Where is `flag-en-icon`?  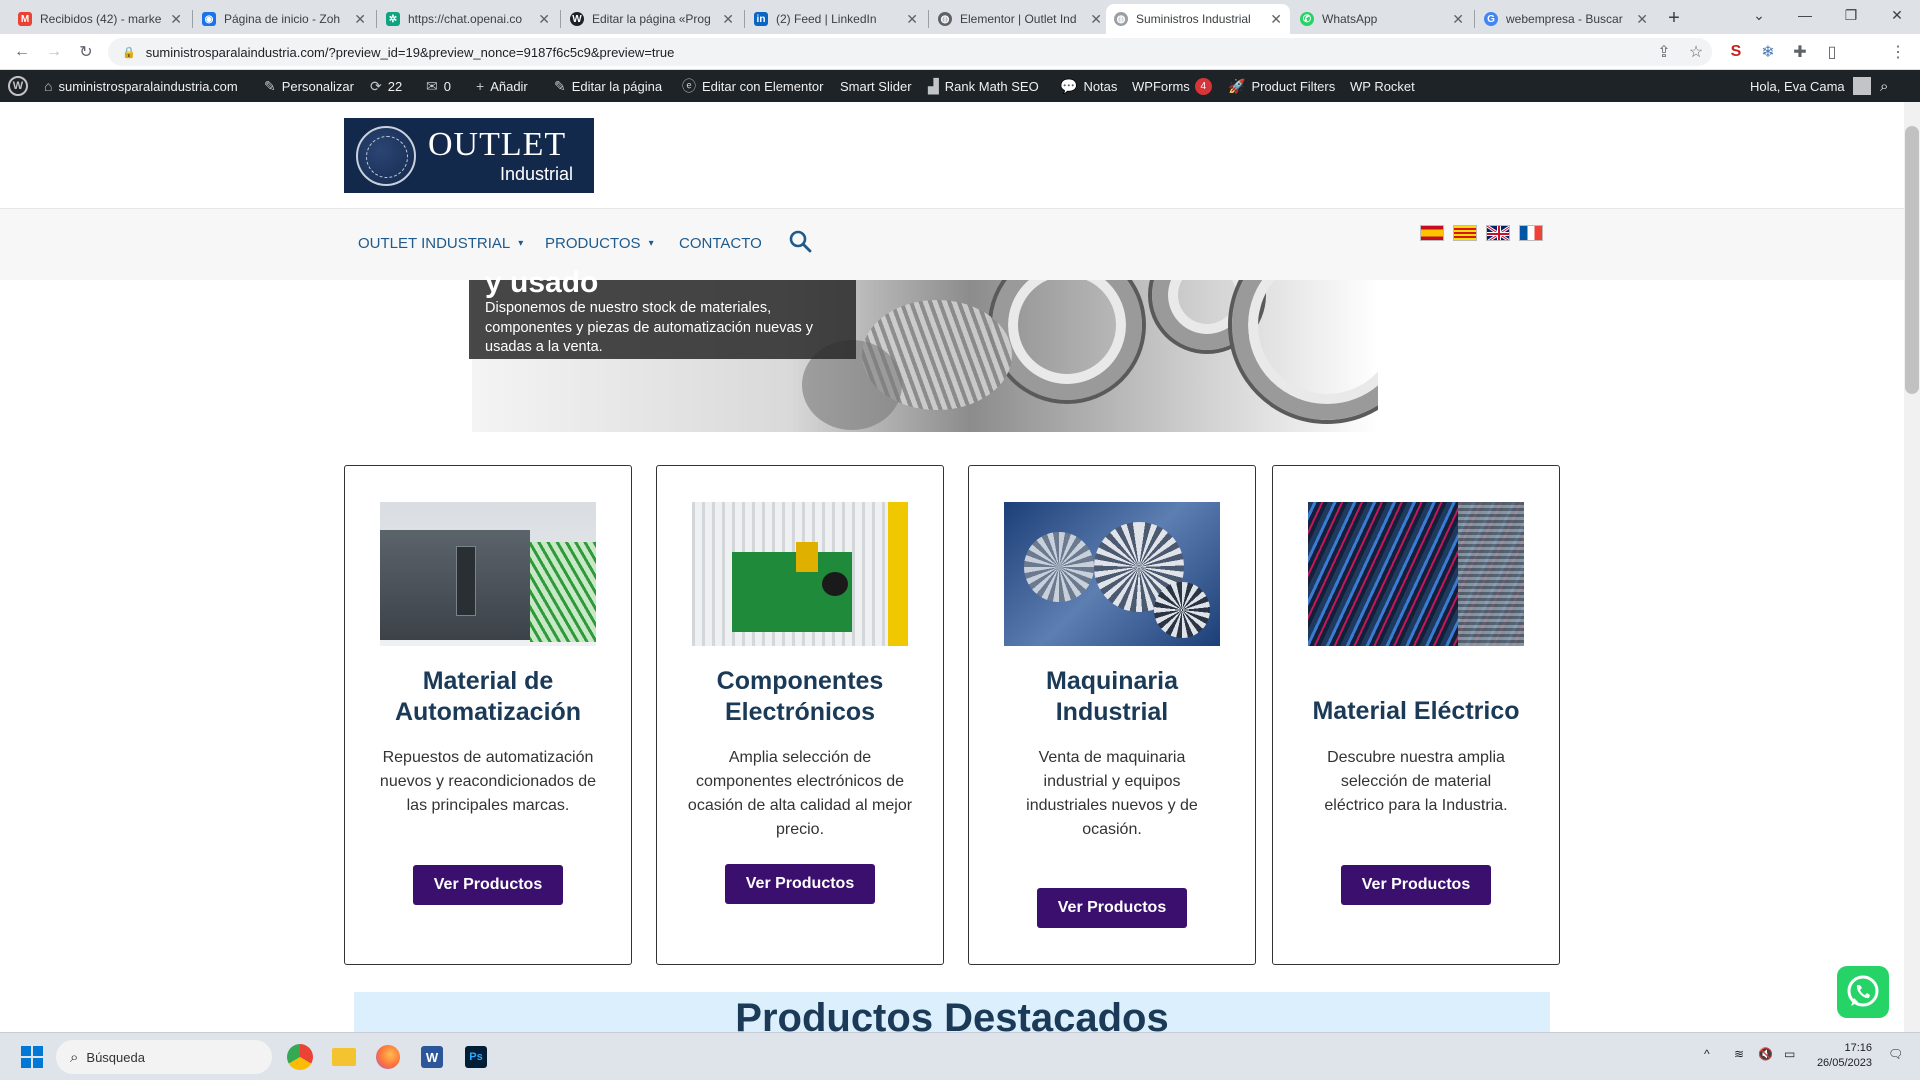
flag-en-icon is located at coordinates (1498, 233).